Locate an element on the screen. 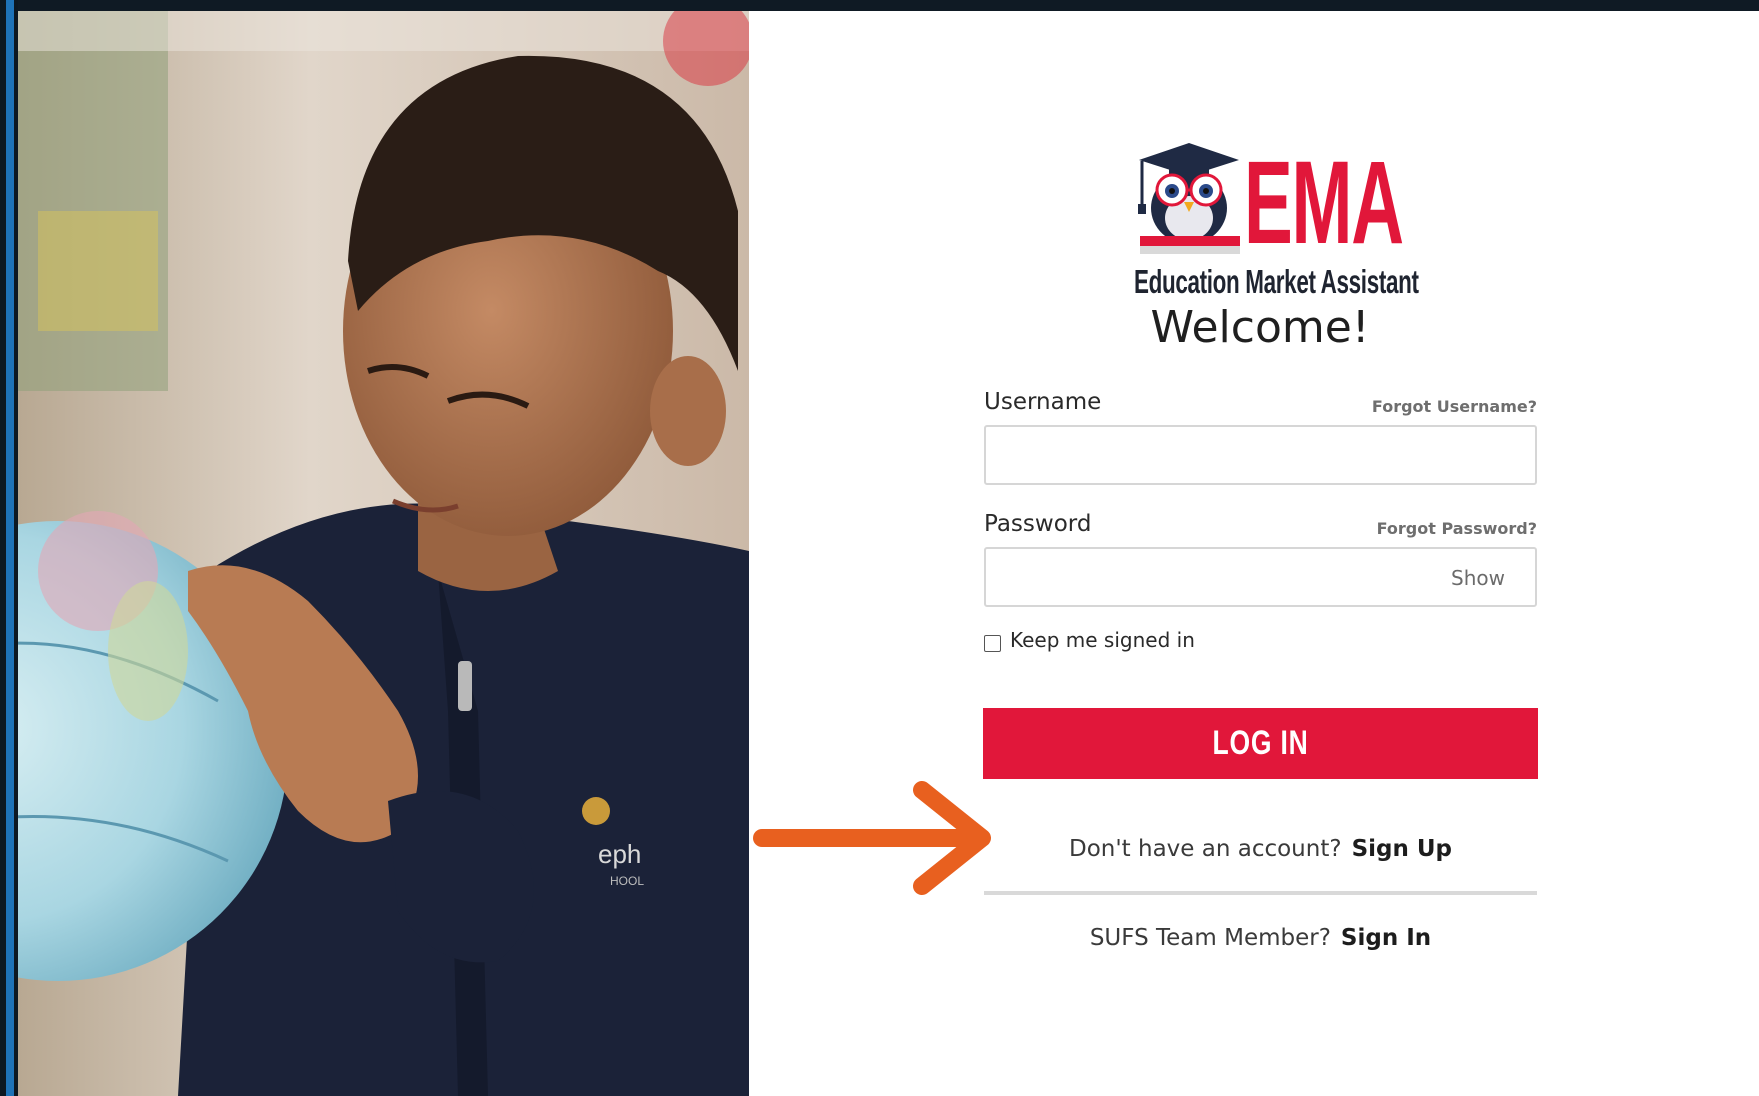 The width and height of the screenshot is (1759, 1096). frame-border is located at coordinates (9, 548).